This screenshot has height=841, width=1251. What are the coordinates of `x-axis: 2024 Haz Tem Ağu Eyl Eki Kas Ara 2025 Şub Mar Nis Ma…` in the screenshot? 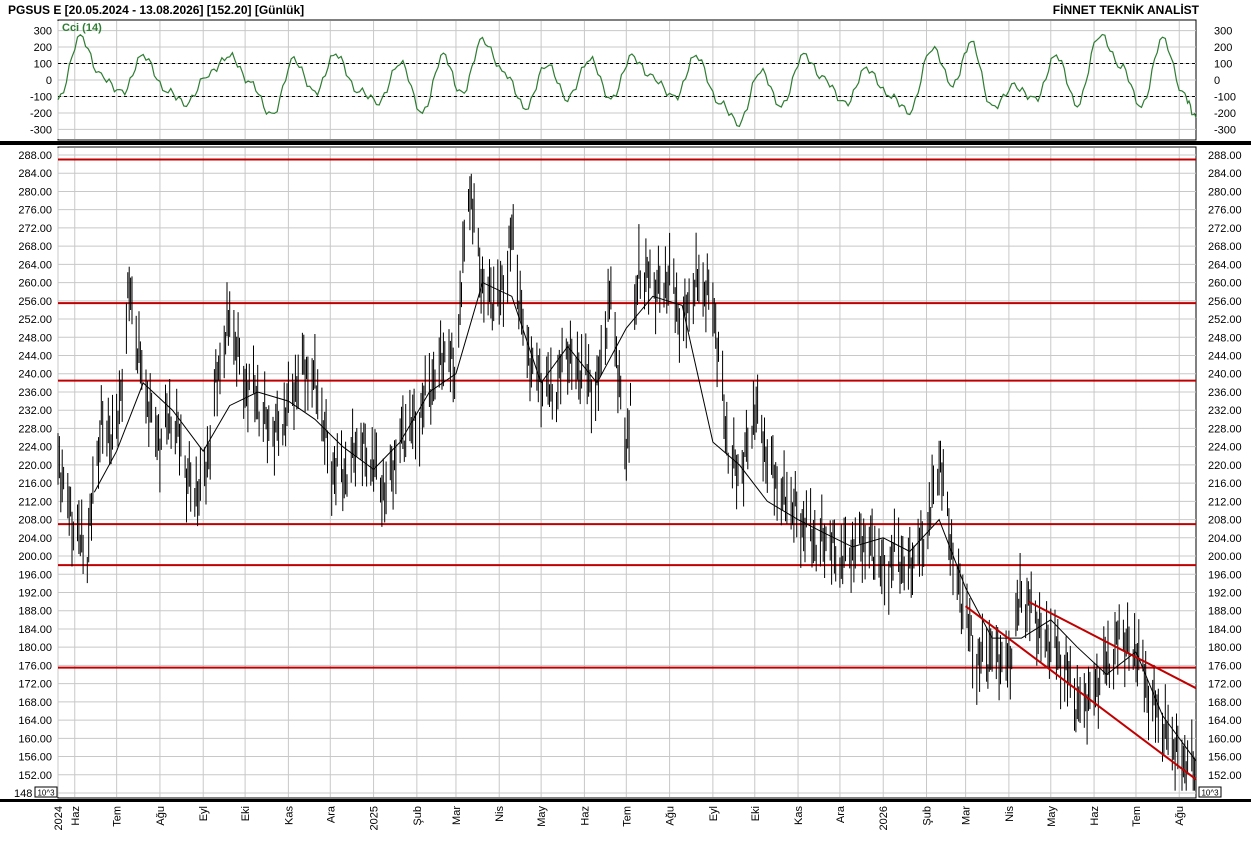 It's located at (619, 817).